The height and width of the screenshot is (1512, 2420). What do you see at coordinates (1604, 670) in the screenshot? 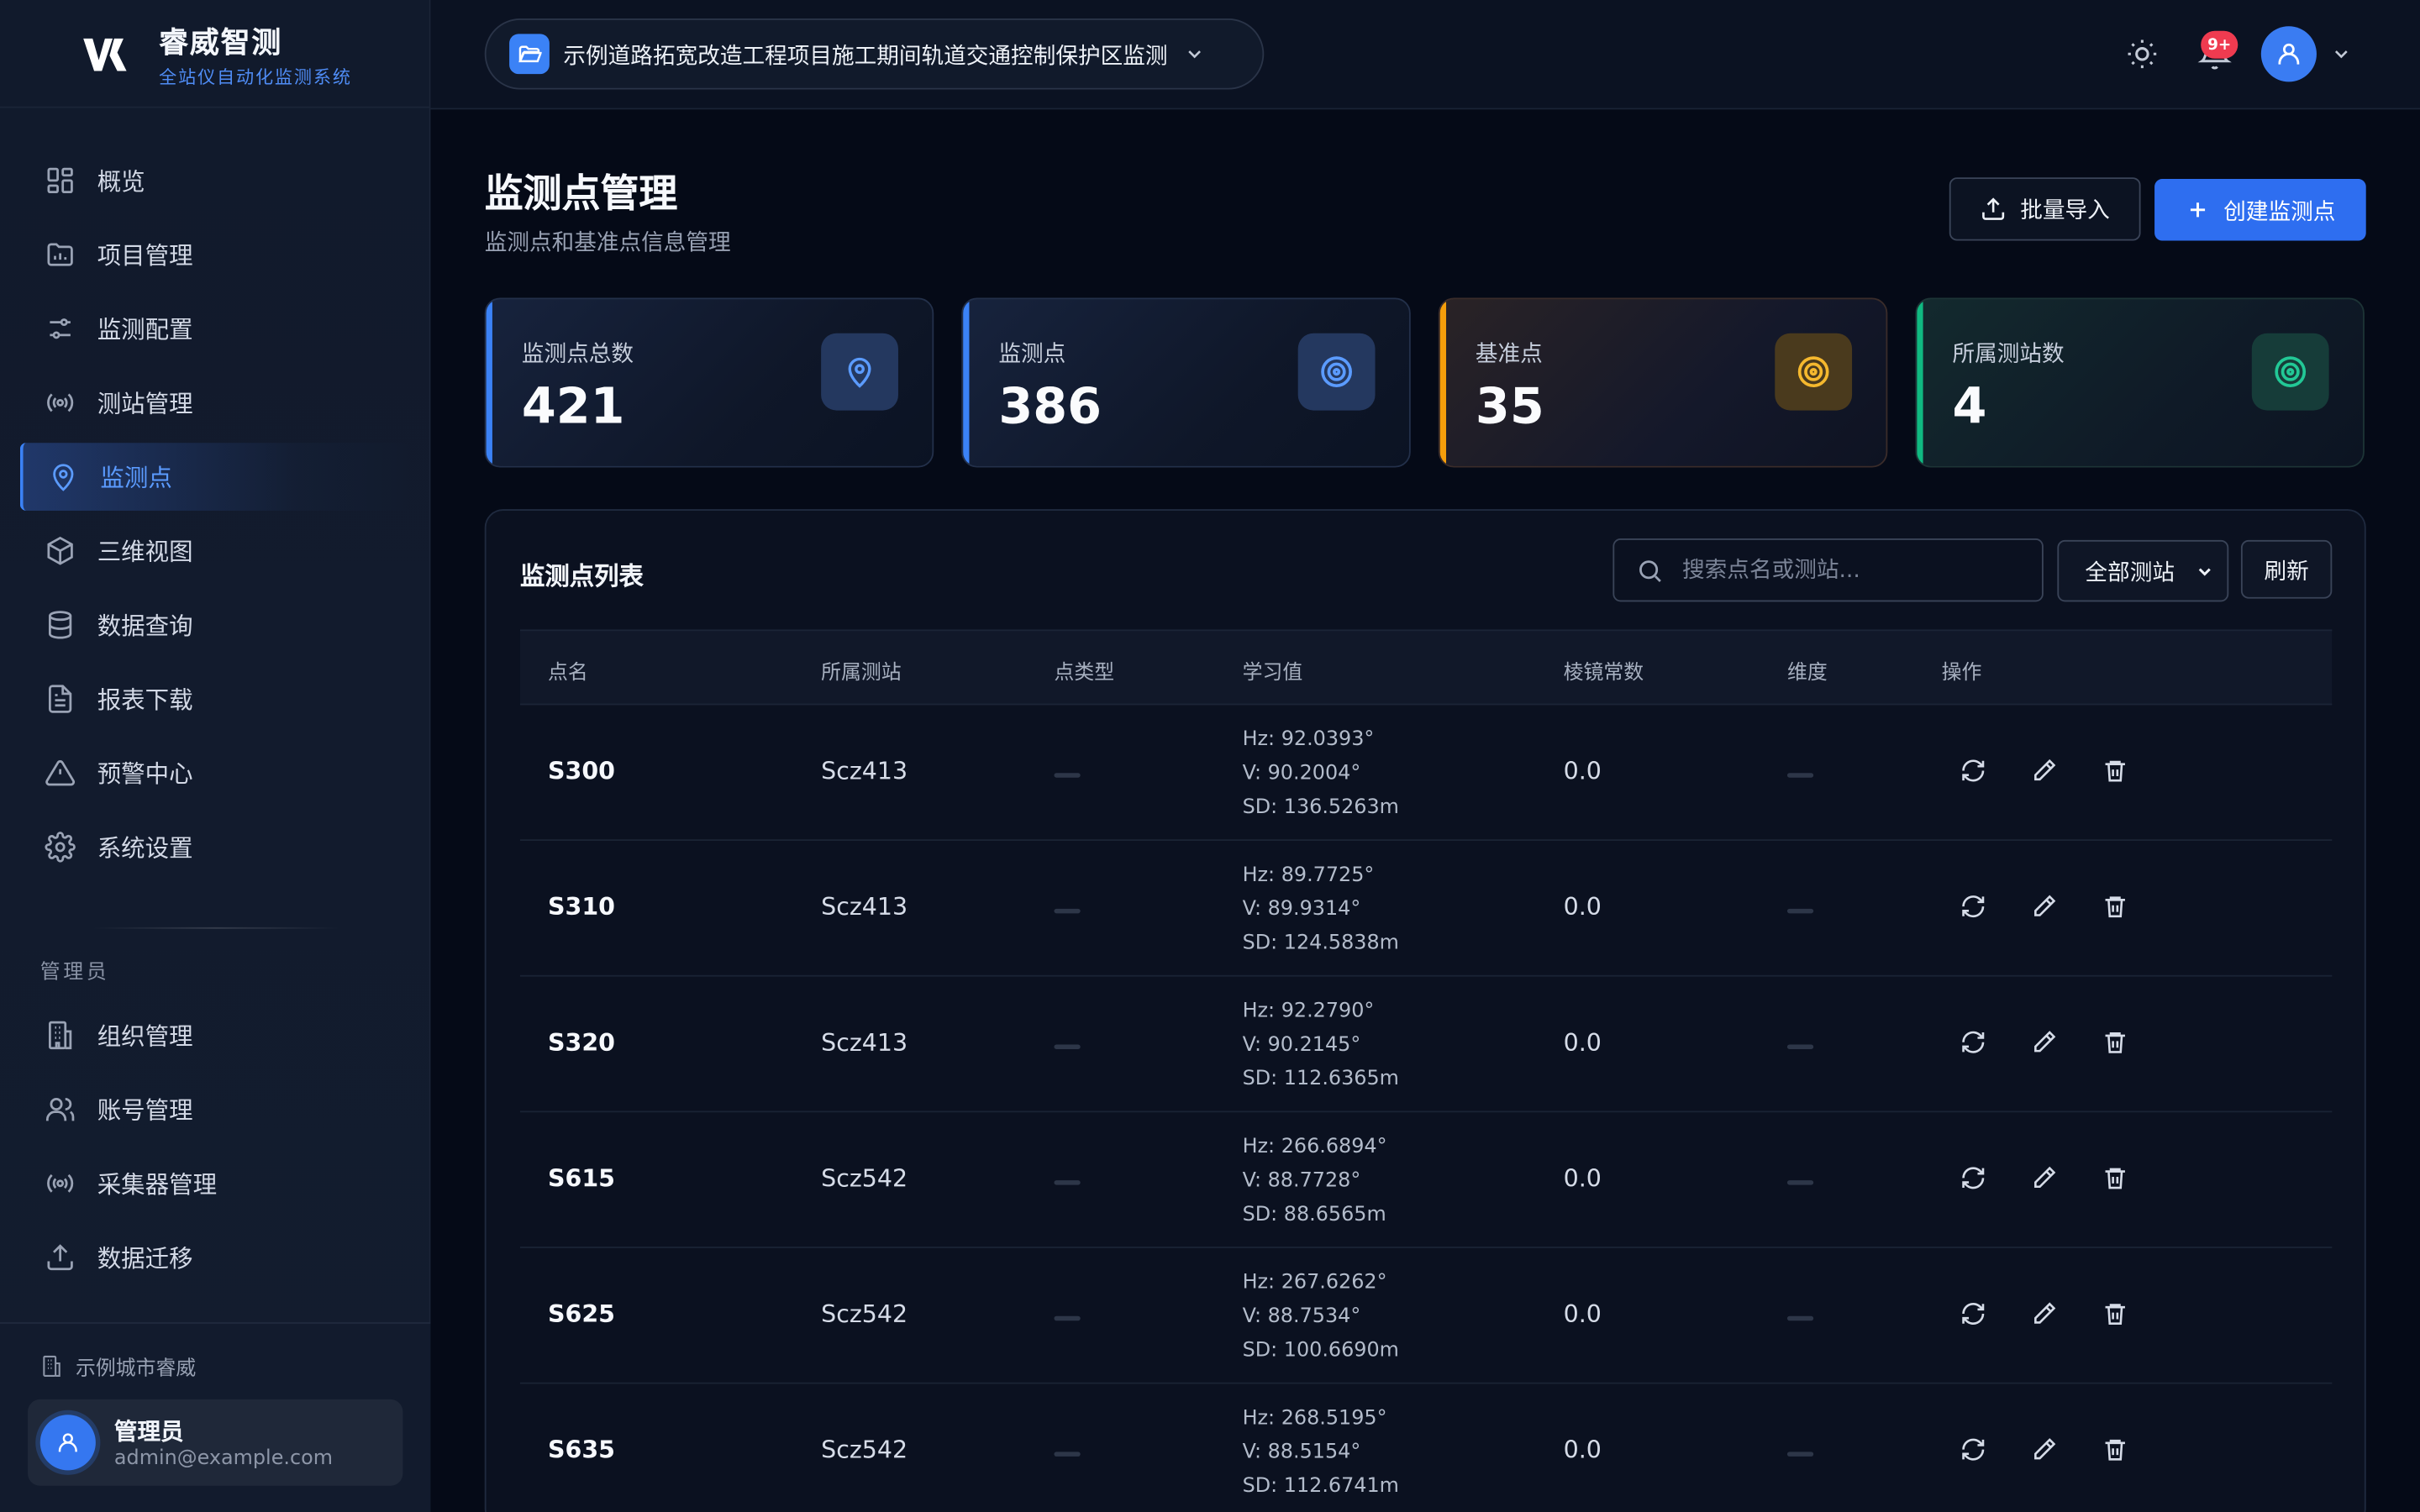
I see `column-header: 棱镜常数` at bounding box center [1604, 670].